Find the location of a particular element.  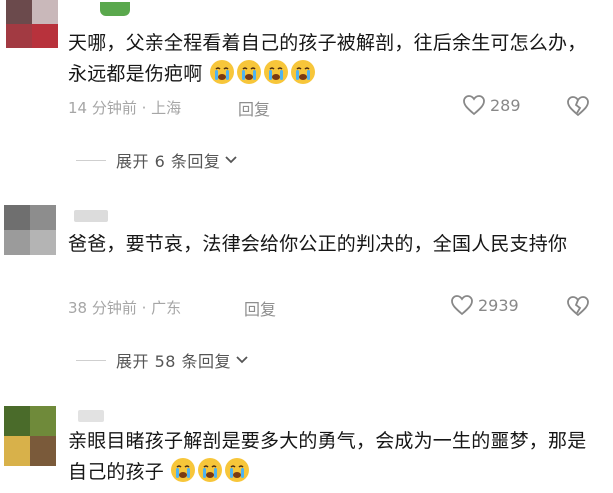

comment-text: 爸爸，要节哀，法律会给你公正的判决的，全国人民支持你 is located at coordinates (318, 244).